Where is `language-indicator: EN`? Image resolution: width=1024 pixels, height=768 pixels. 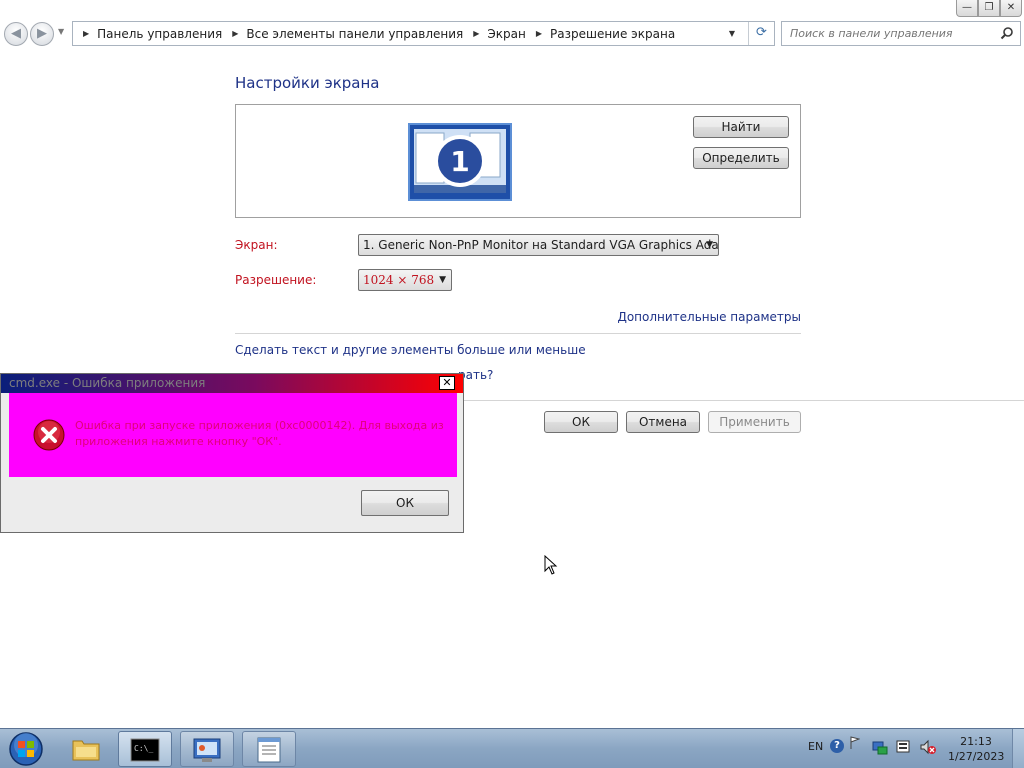 language-indicator: EN is located at coordinates (815, 746).